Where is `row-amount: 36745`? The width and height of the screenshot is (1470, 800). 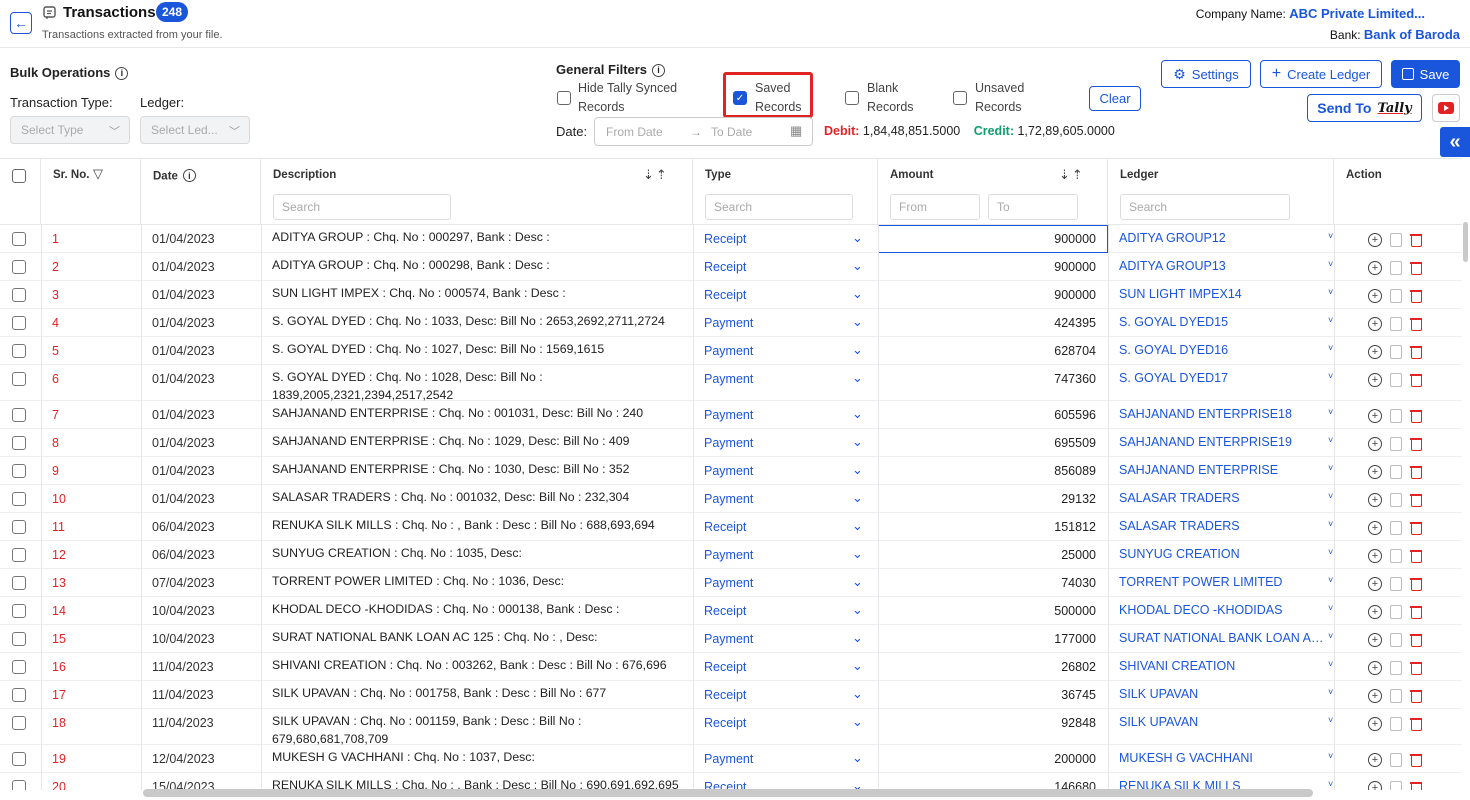 row-amount: 36745 is located at coordinates (987, 695).